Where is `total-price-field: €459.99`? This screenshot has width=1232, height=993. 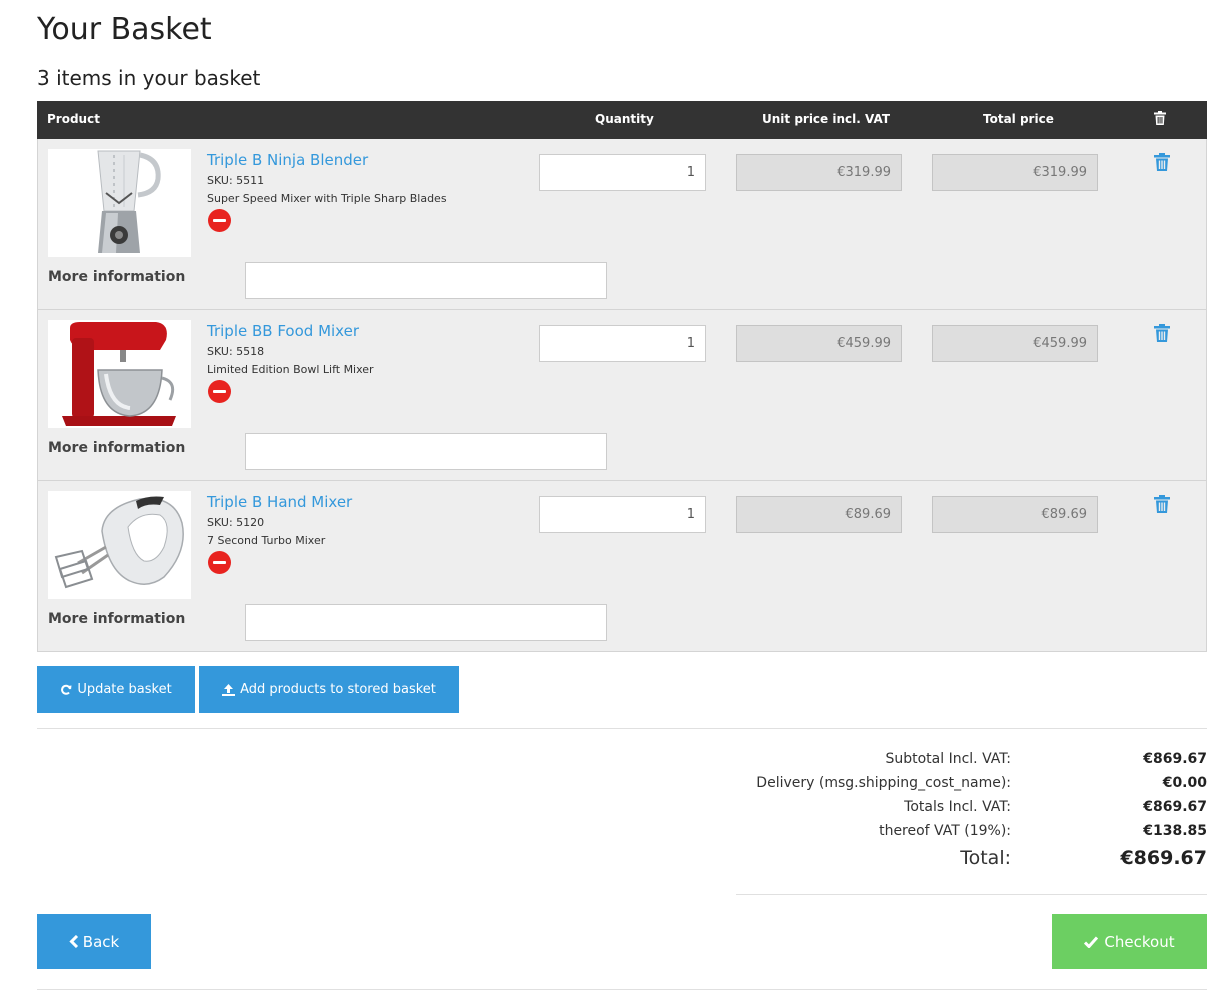
total-price-field: €459.99 is located at coordinates (1015, 343).